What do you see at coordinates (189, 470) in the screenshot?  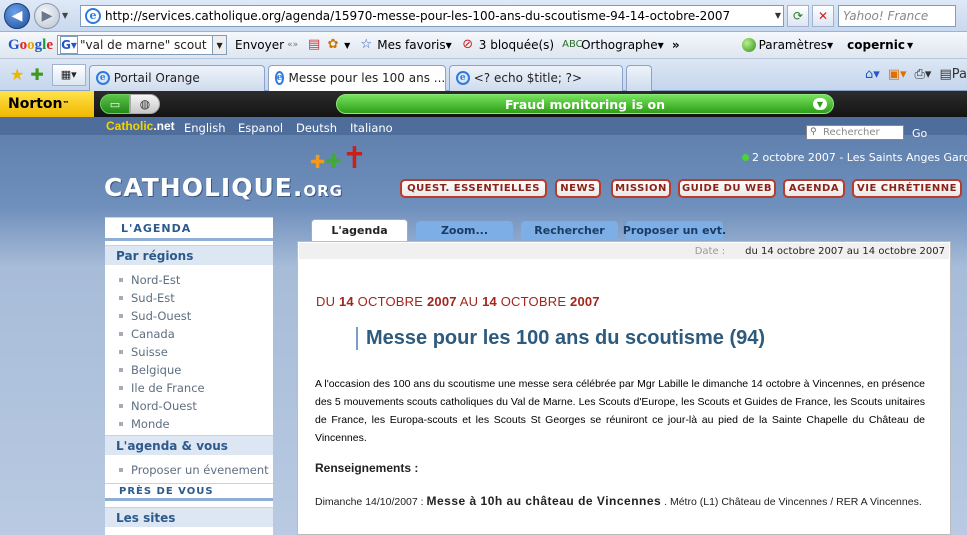 I see `propose-event-link: Proposer un évenement` at bounding box center [189, 470].